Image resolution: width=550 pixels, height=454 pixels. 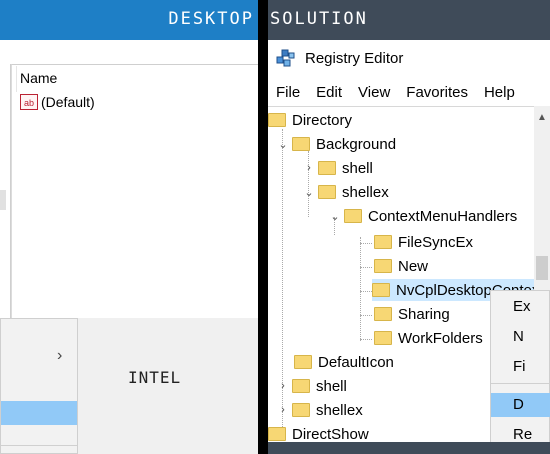 I want to click on tree-node-new: New, so click(x=401, y=266).